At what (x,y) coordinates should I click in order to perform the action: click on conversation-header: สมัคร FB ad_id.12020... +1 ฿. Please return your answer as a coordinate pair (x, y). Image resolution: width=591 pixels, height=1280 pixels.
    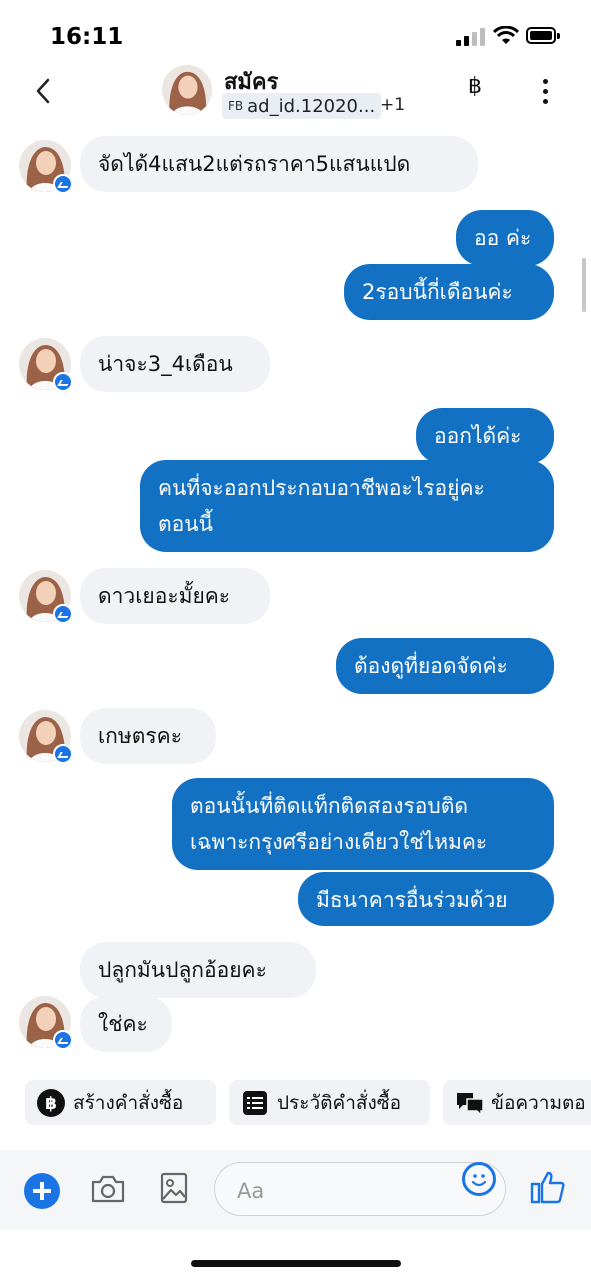
    Looking at the image, I should click on (295, 92).